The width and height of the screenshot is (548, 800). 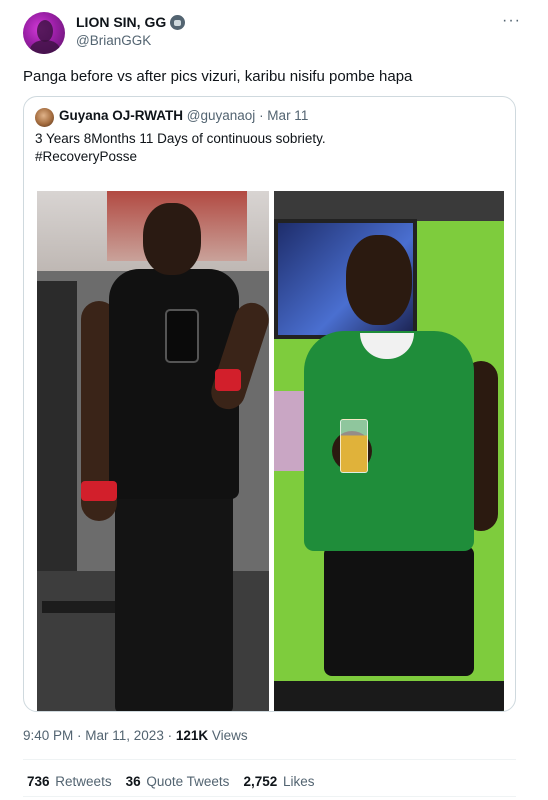 What do you see at coordinates (178, 22) in the screenshot?
I see `gorilla-emoji-icon` at bounding box center [178, 22].